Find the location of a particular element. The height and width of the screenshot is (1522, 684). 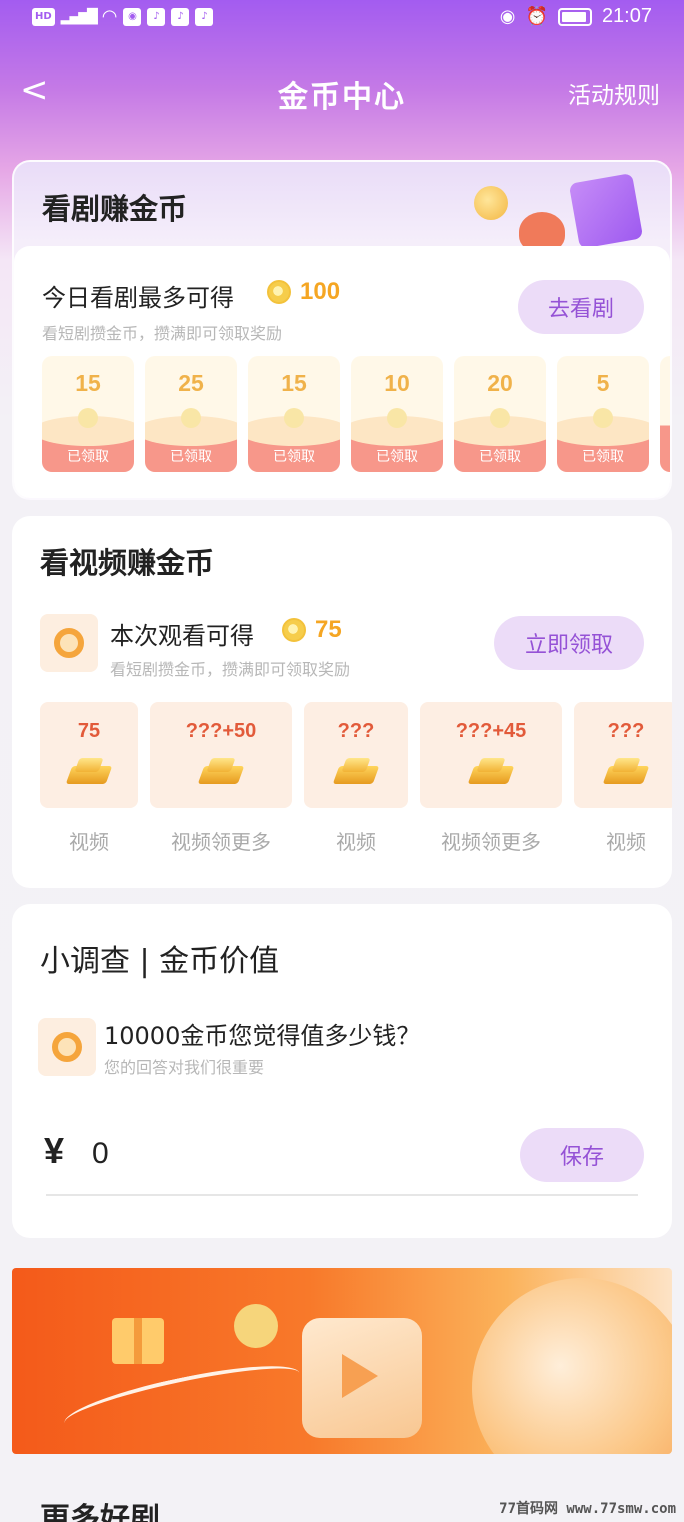

clapperboard-icon is located at coordinates (606, 211).